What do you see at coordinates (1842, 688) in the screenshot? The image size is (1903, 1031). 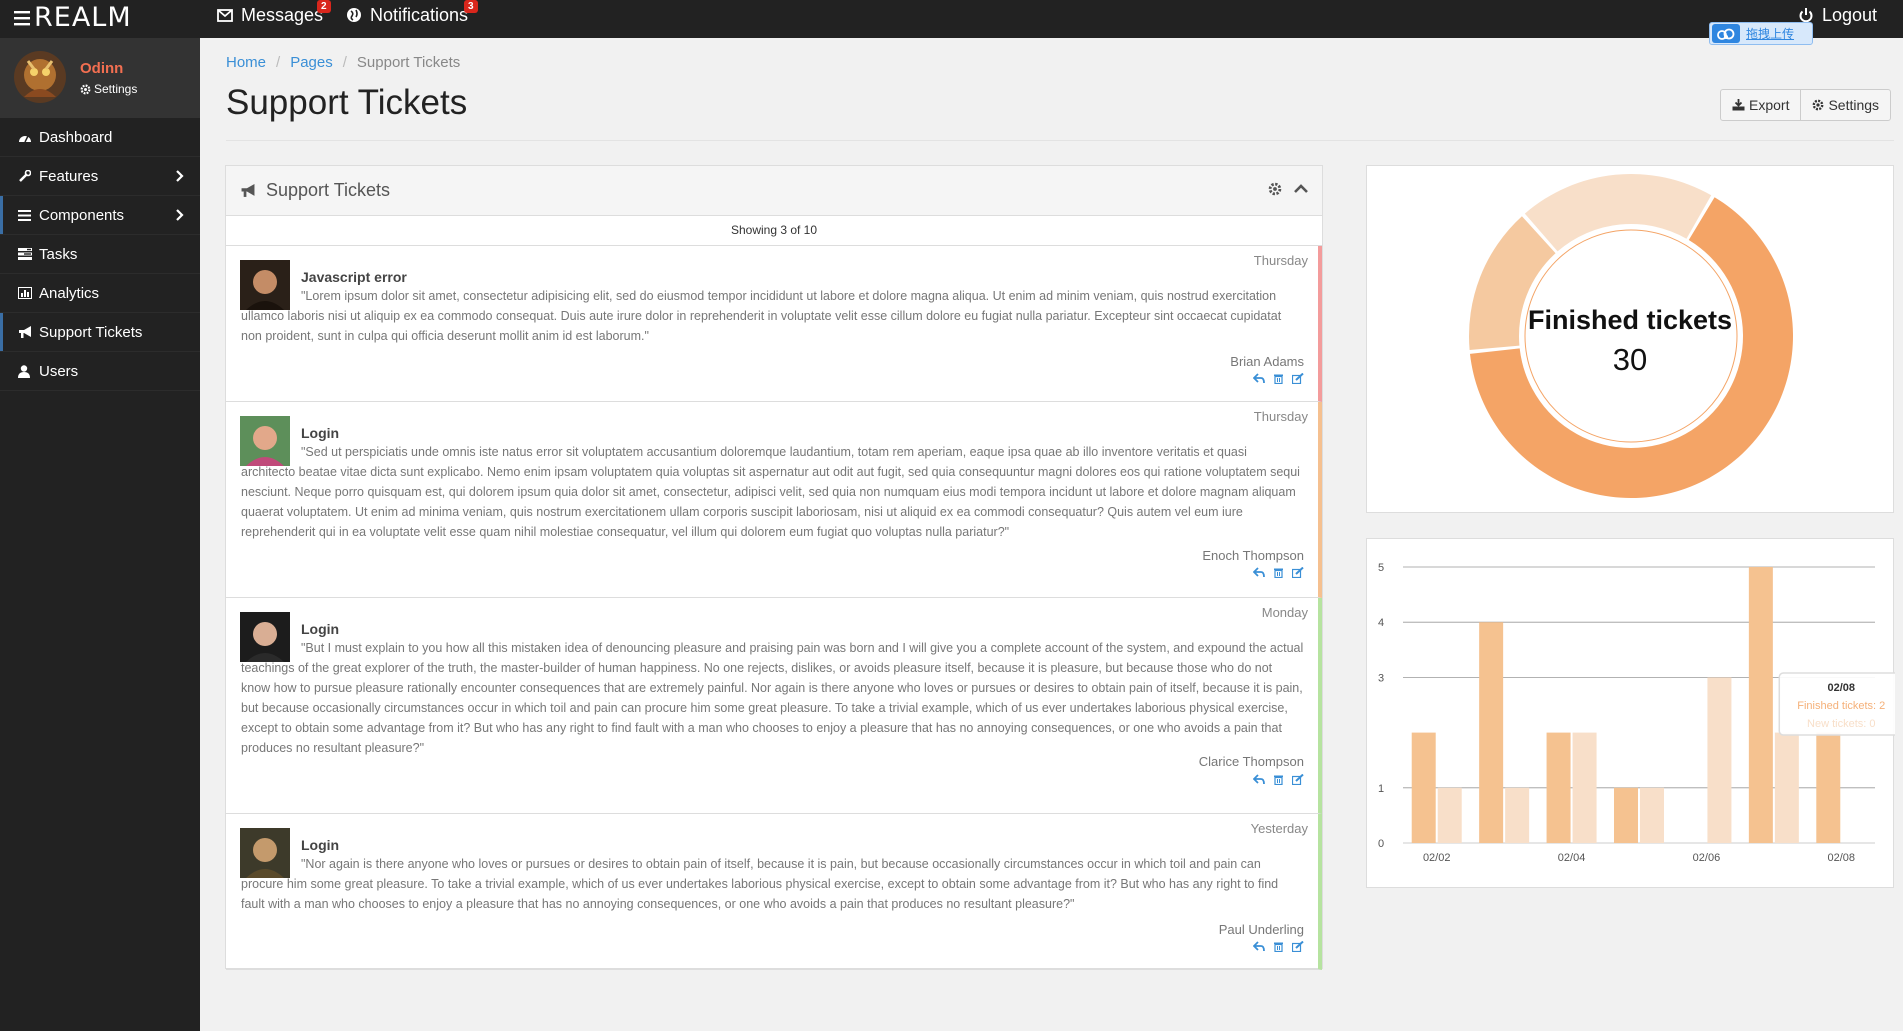 I see `tooltip-title: 02/08` at bounding box center [1842, 688].